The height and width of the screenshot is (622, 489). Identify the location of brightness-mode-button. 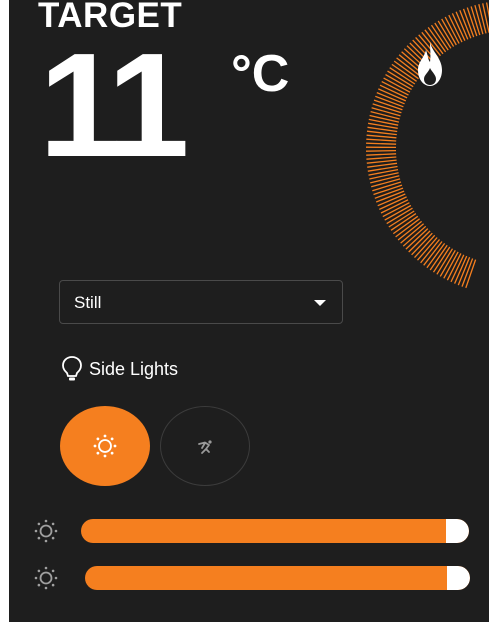
(105, 446).